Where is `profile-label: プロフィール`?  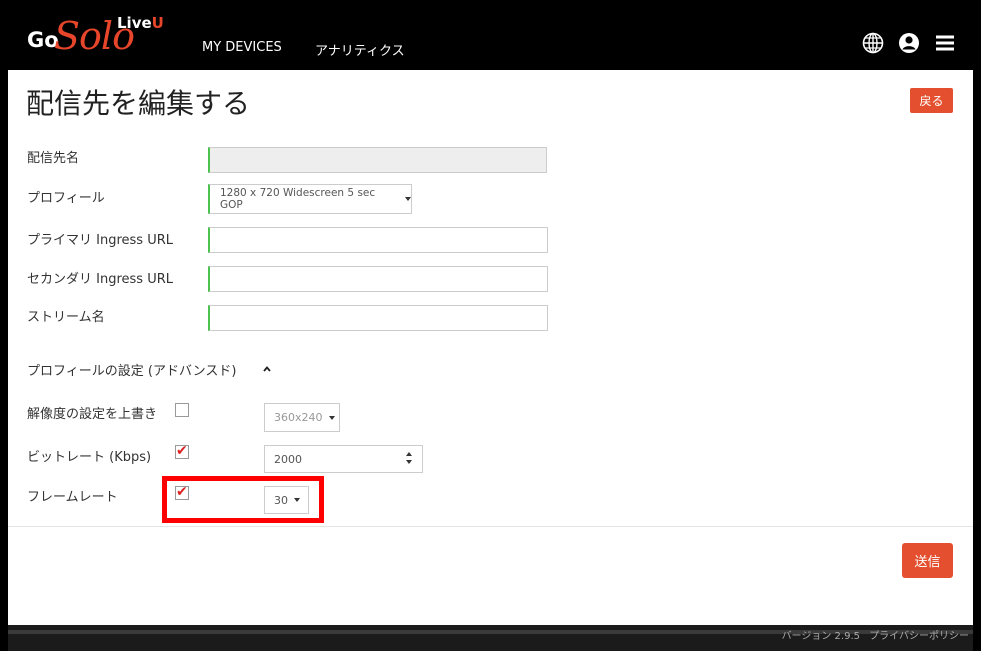
profile-label: プロフィール is located at coordinates (66, 198).